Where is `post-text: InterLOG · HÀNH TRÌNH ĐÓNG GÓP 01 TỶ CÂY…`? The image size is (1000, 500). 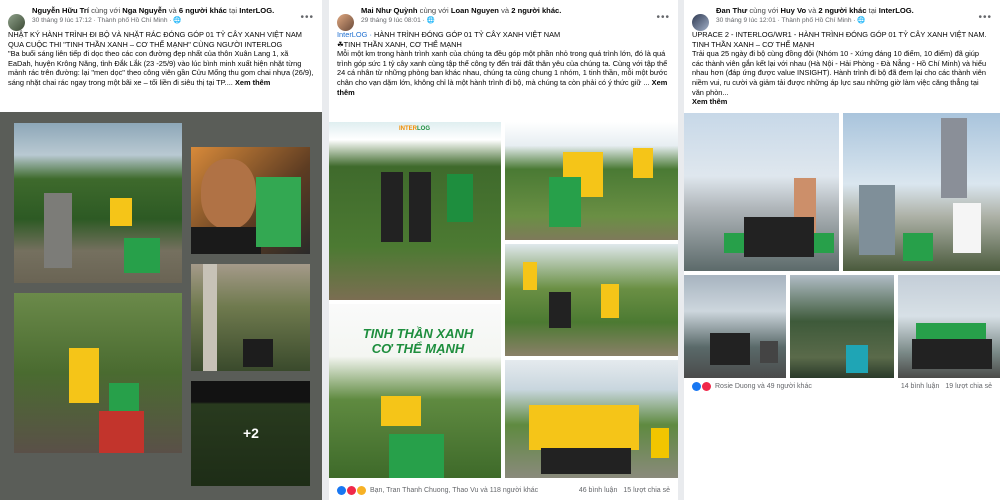 post-text: InterLOG · HÀNH TRÌNH ĐÓNG GÓP 01 TỶ CÂY… is located at coordinates (503, 63).